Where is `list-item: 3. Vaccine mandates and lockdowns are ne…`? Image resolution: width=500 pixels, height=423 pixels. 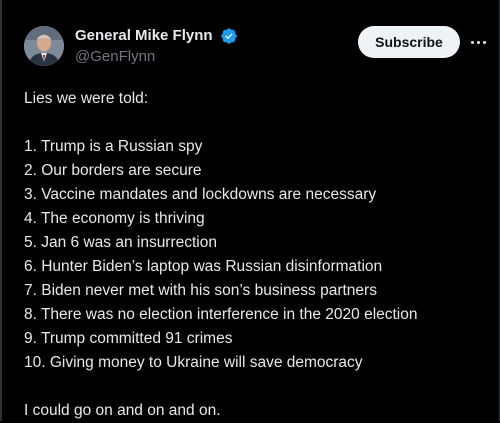 list-item: 3. Vaccine mandates and lockdowns are ne… is located at coordinates (200, 194).